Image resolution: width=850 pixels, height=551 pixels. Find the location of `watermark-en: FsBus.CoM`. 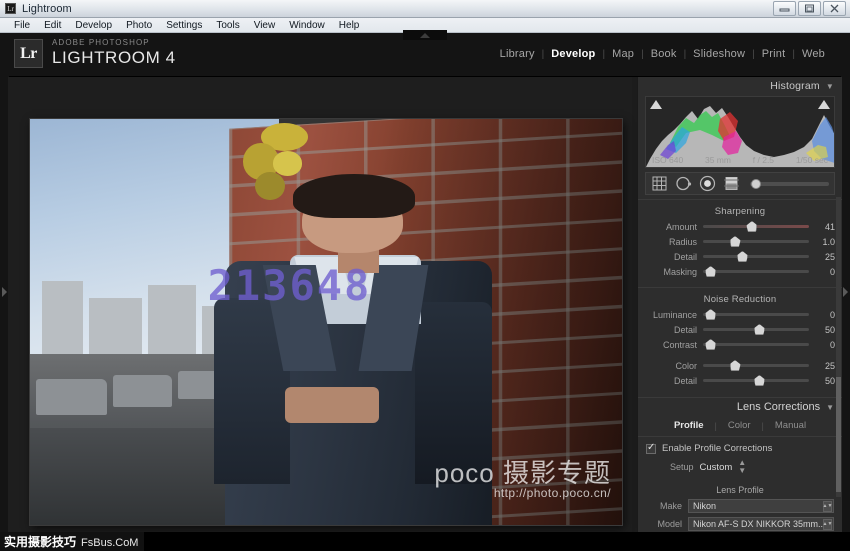

watermark-en: FsBus.CoM is located at coordinates (110, 542).